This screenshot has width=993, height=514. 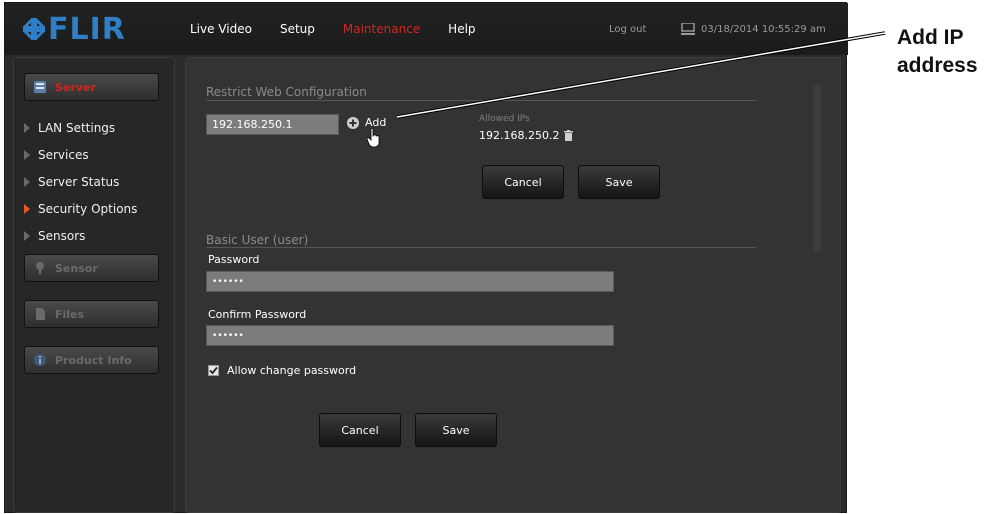 I want to click on datetime-display: 03/18/2014 10:55:29 am, so click(x=753, y=29).